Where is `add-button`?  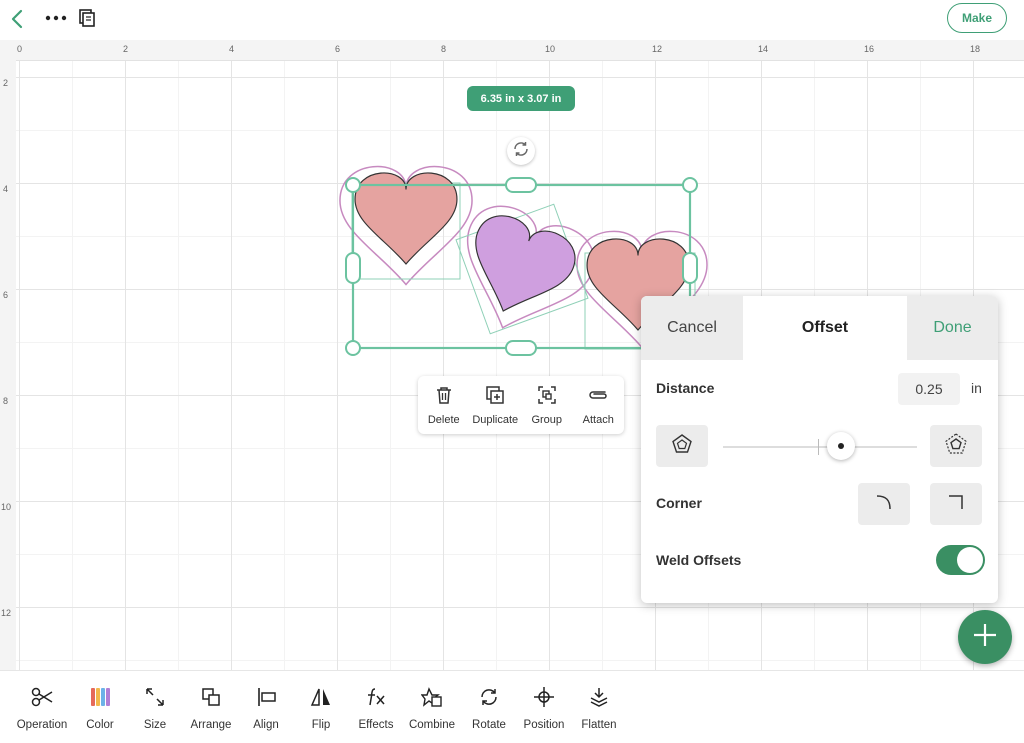 add-button is located at coordinates (985, 637).